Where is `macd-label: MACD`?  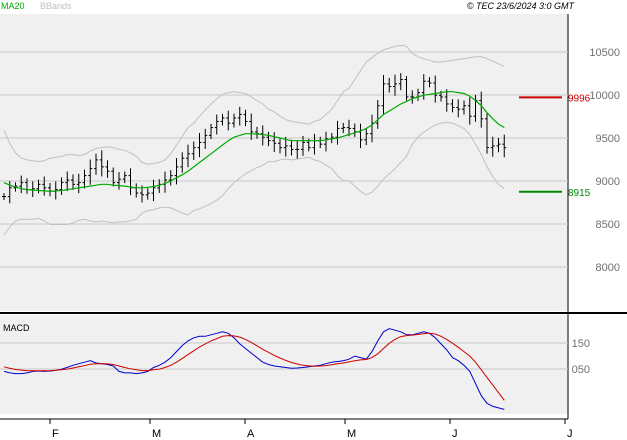
macd-label: MACD is located at coordinates (16, 328).